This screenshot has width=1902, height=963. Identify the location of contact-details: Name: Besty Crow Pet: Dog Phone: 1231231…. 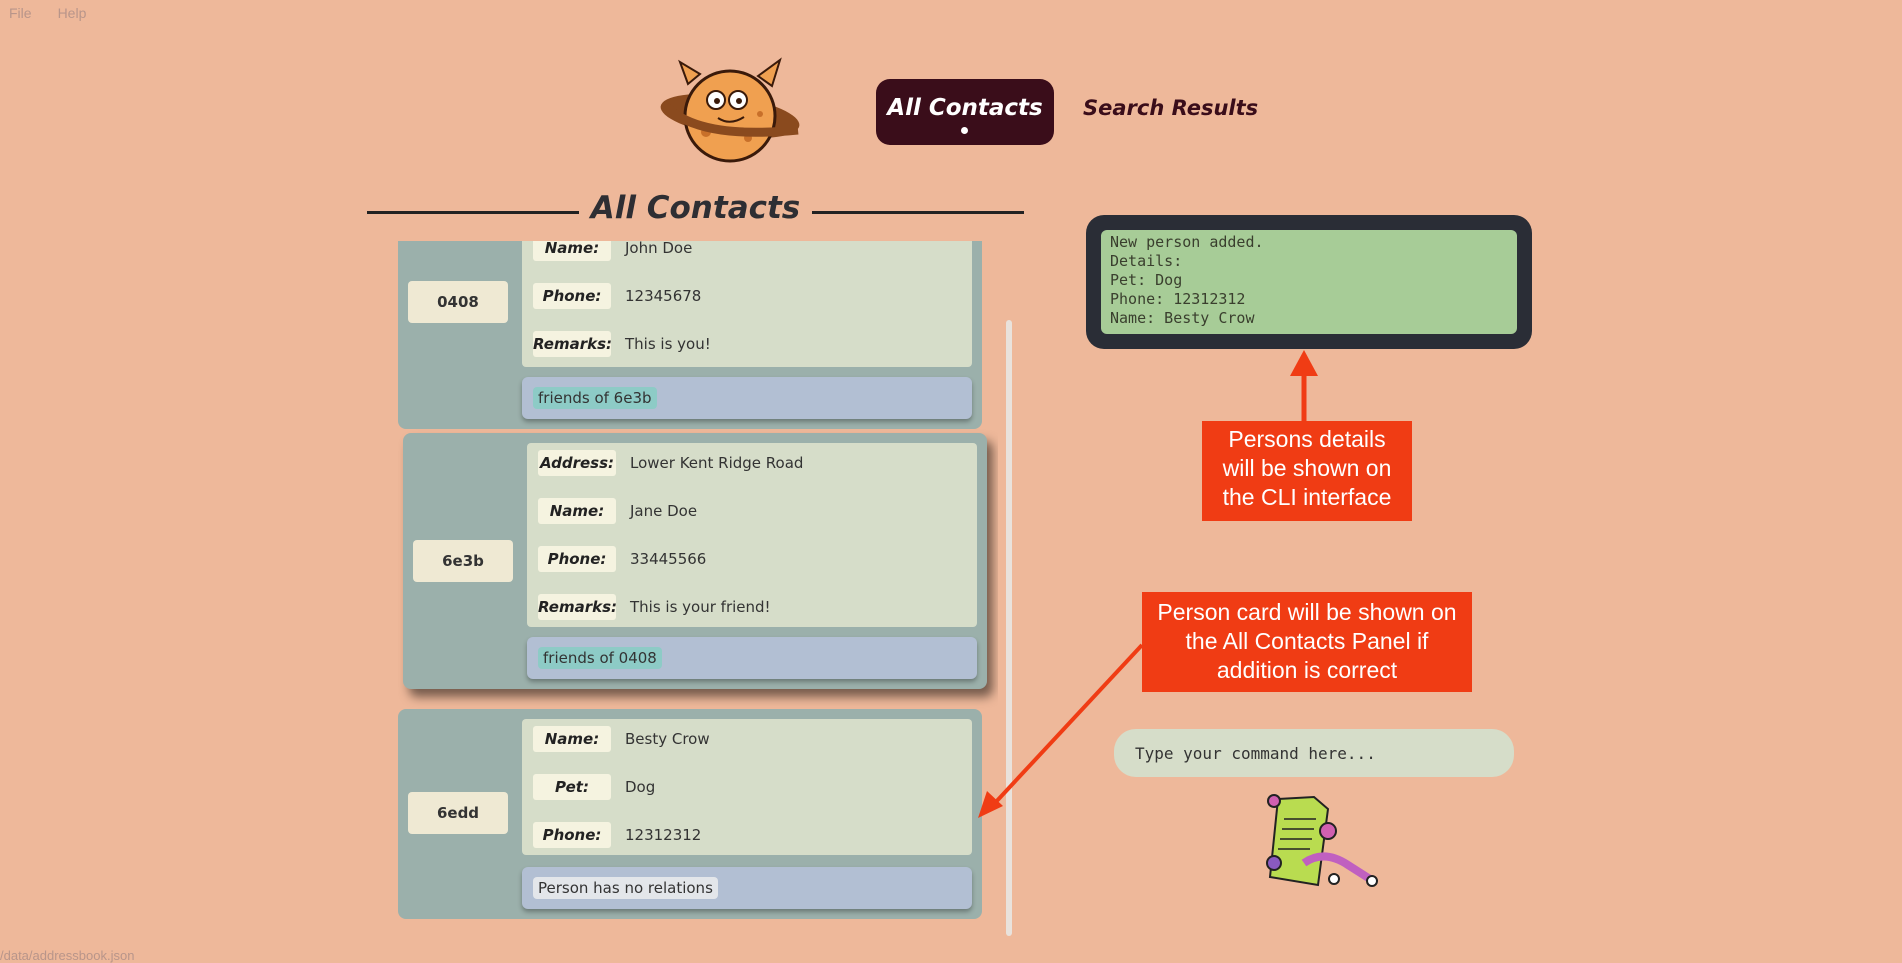
(747, 787).